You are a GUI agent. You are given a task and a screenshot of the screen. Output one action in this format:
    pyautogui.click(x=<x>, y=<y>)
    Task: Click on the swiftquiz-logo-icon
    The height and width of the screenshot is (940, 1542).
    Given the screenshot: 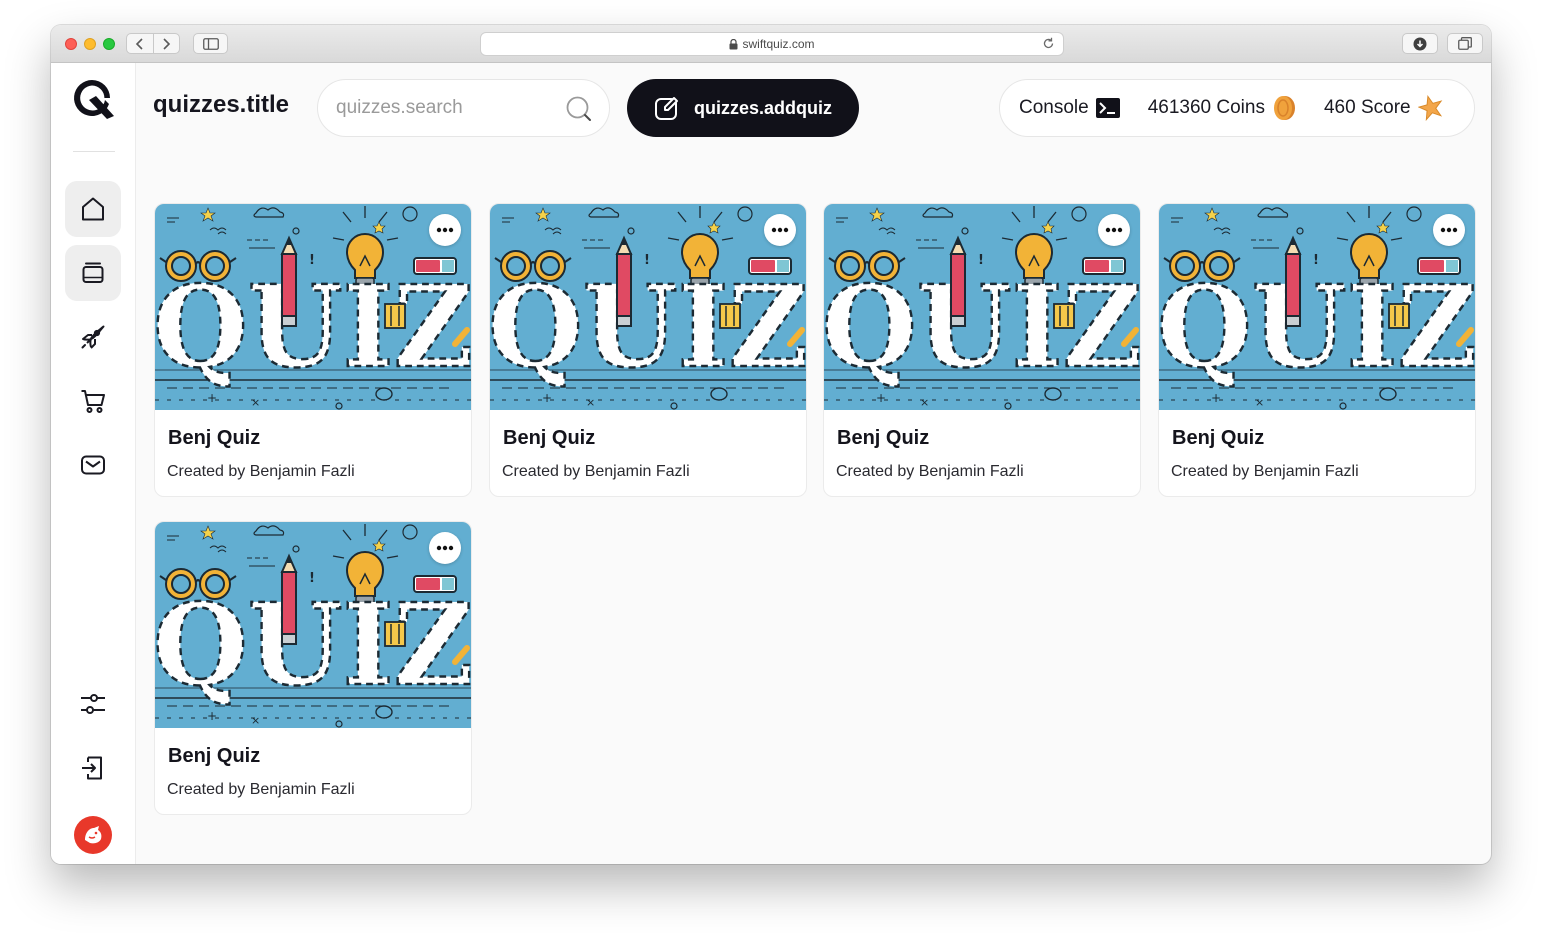 What is the action you would take?
    pyautogui.click(x=94, y=99)
    